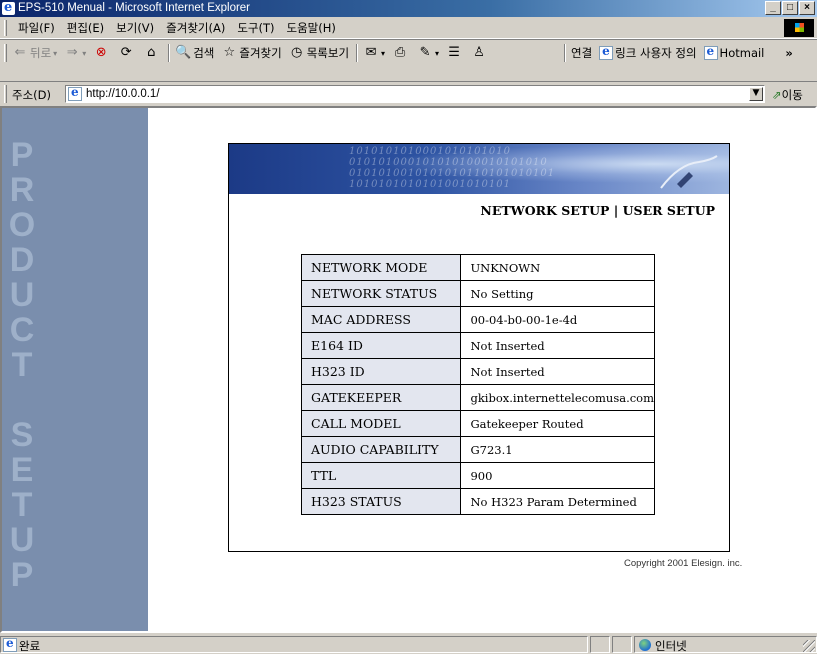  Describe the element at coordinates (85, 28) in the screenshot. I see `menu-edit: 편집(E)` at that location.